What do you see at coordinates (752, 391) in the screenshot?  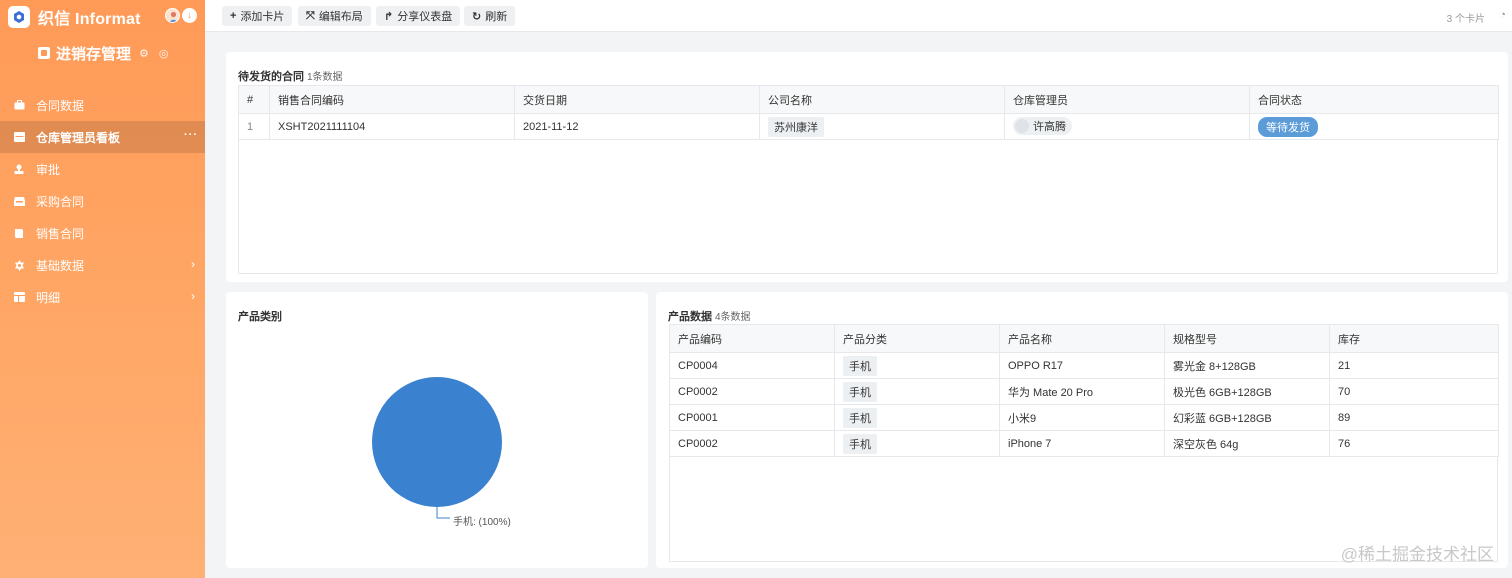 I see `product-code: CP0002` at bounding box center [752, 391].